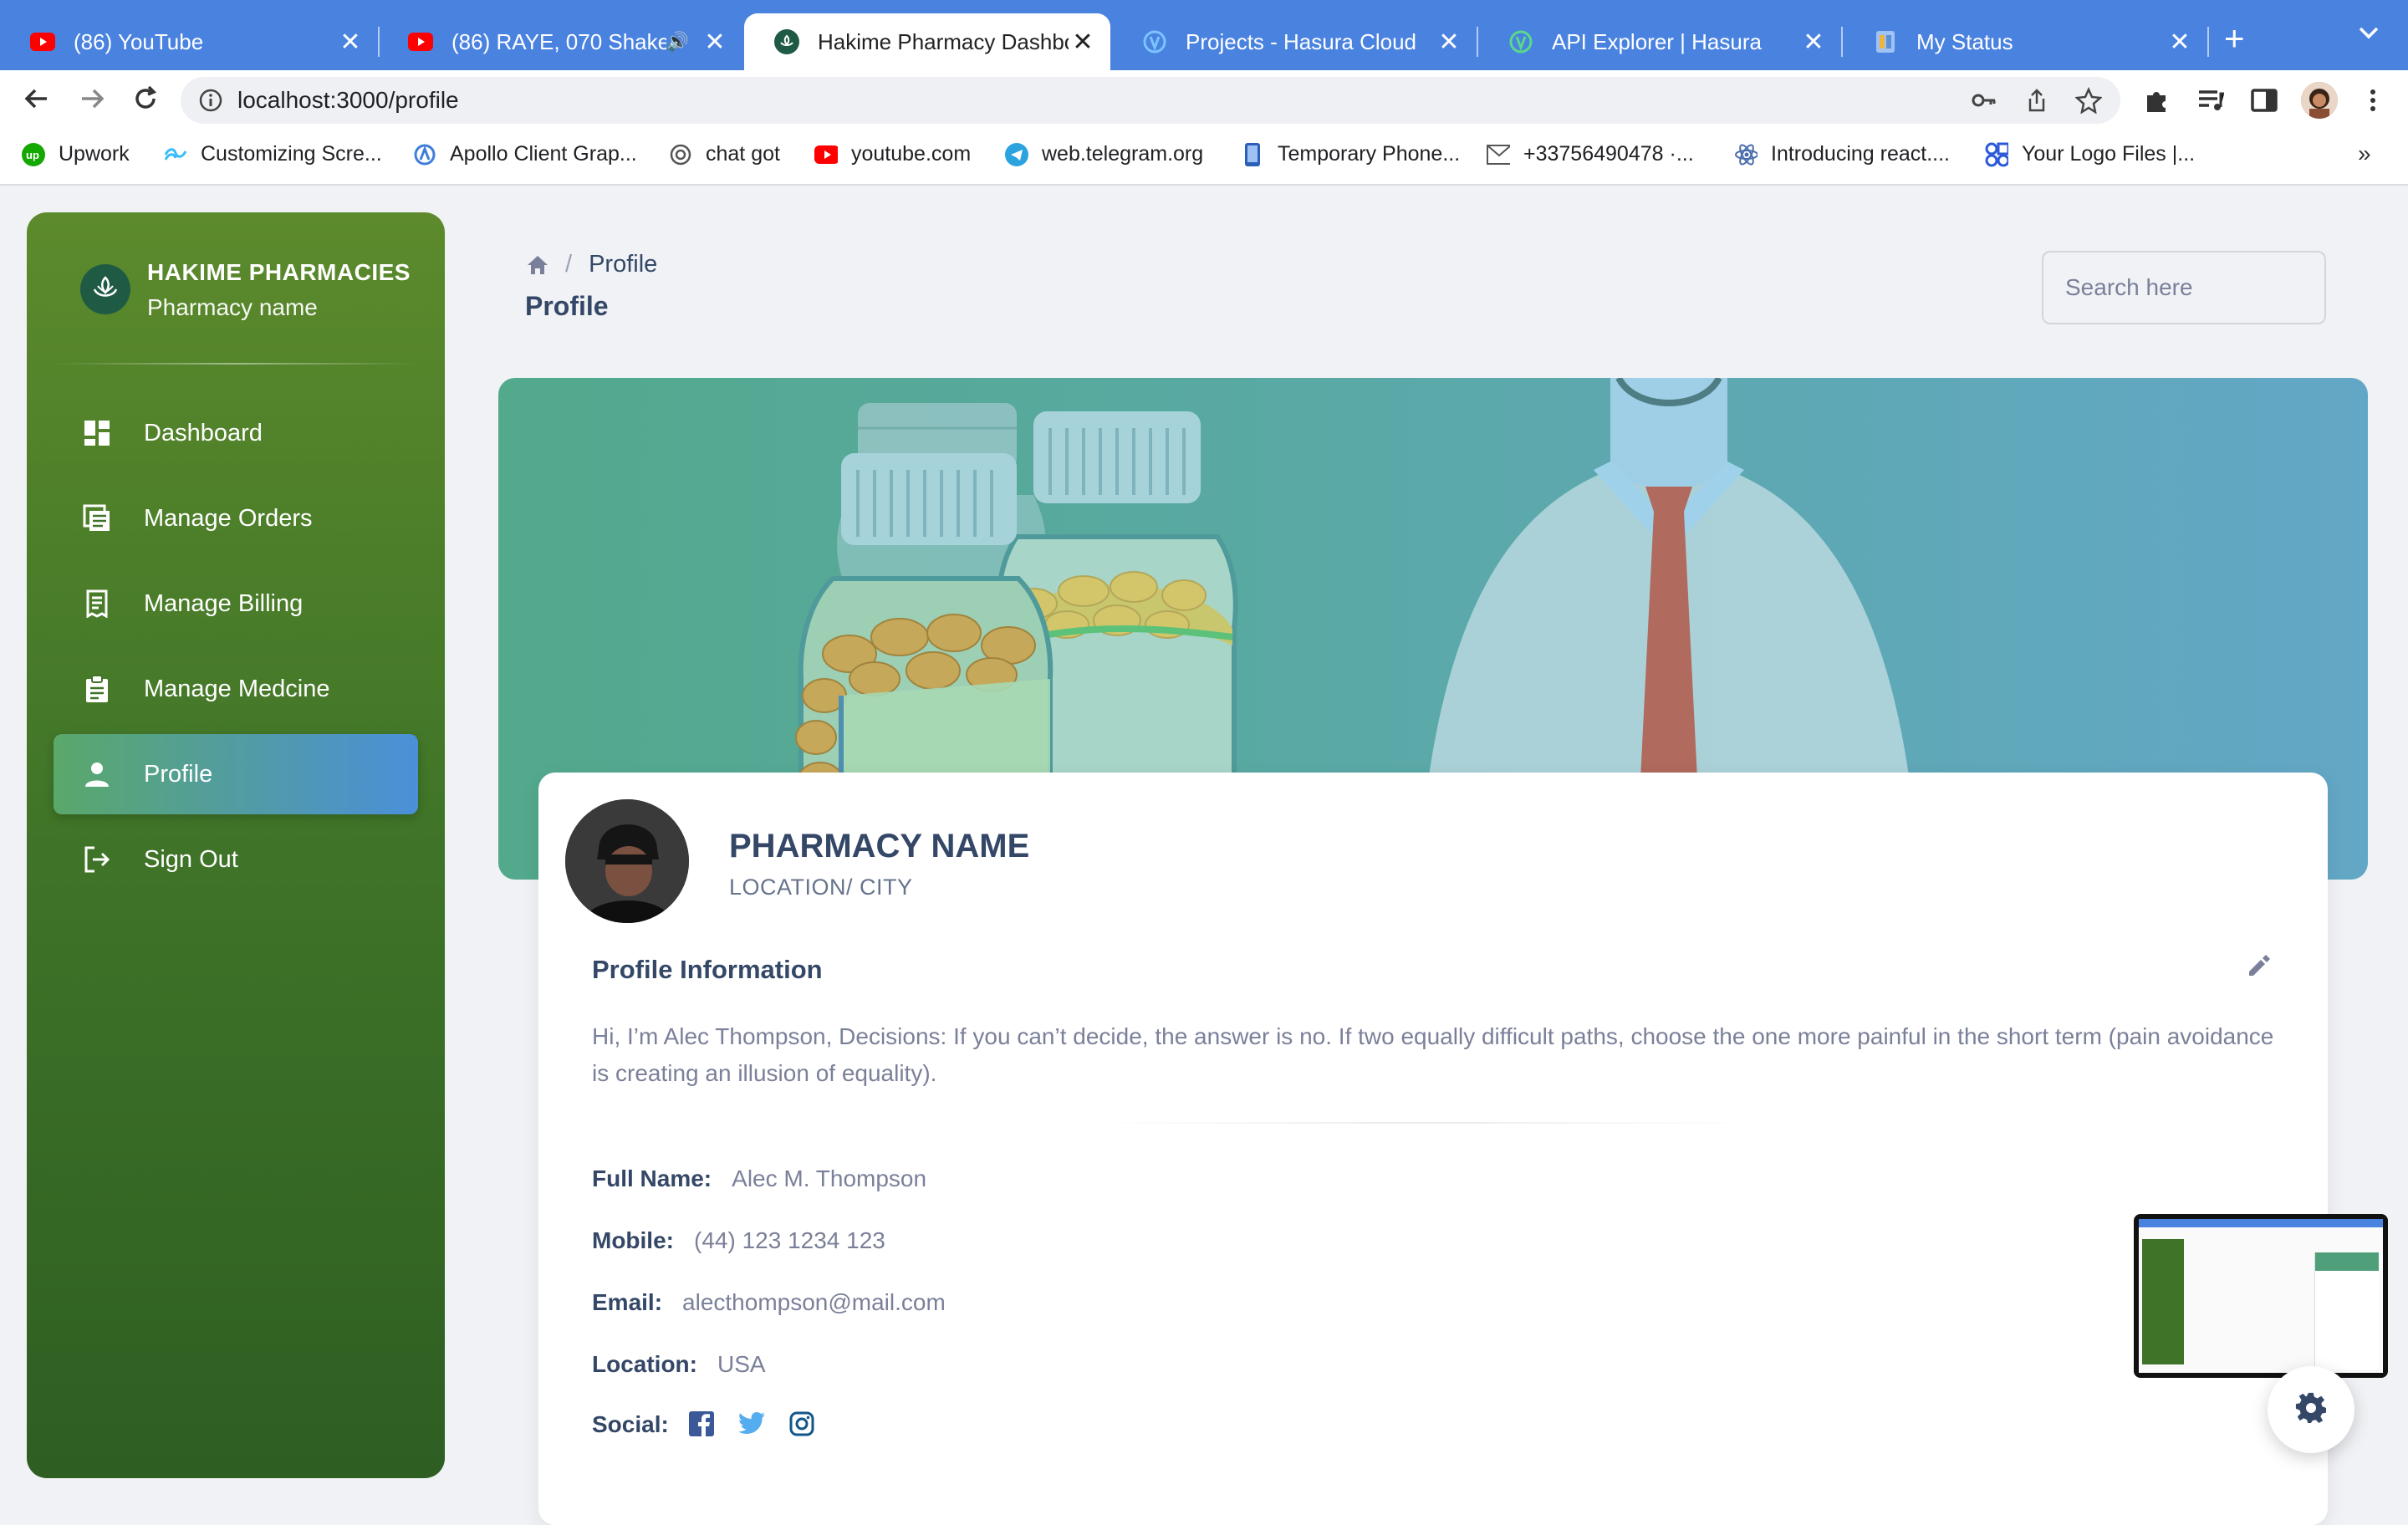  Describe the element at coordinates (678, 42) in the screenshot. I see `audio-playing-icon: 🔊` at that location.